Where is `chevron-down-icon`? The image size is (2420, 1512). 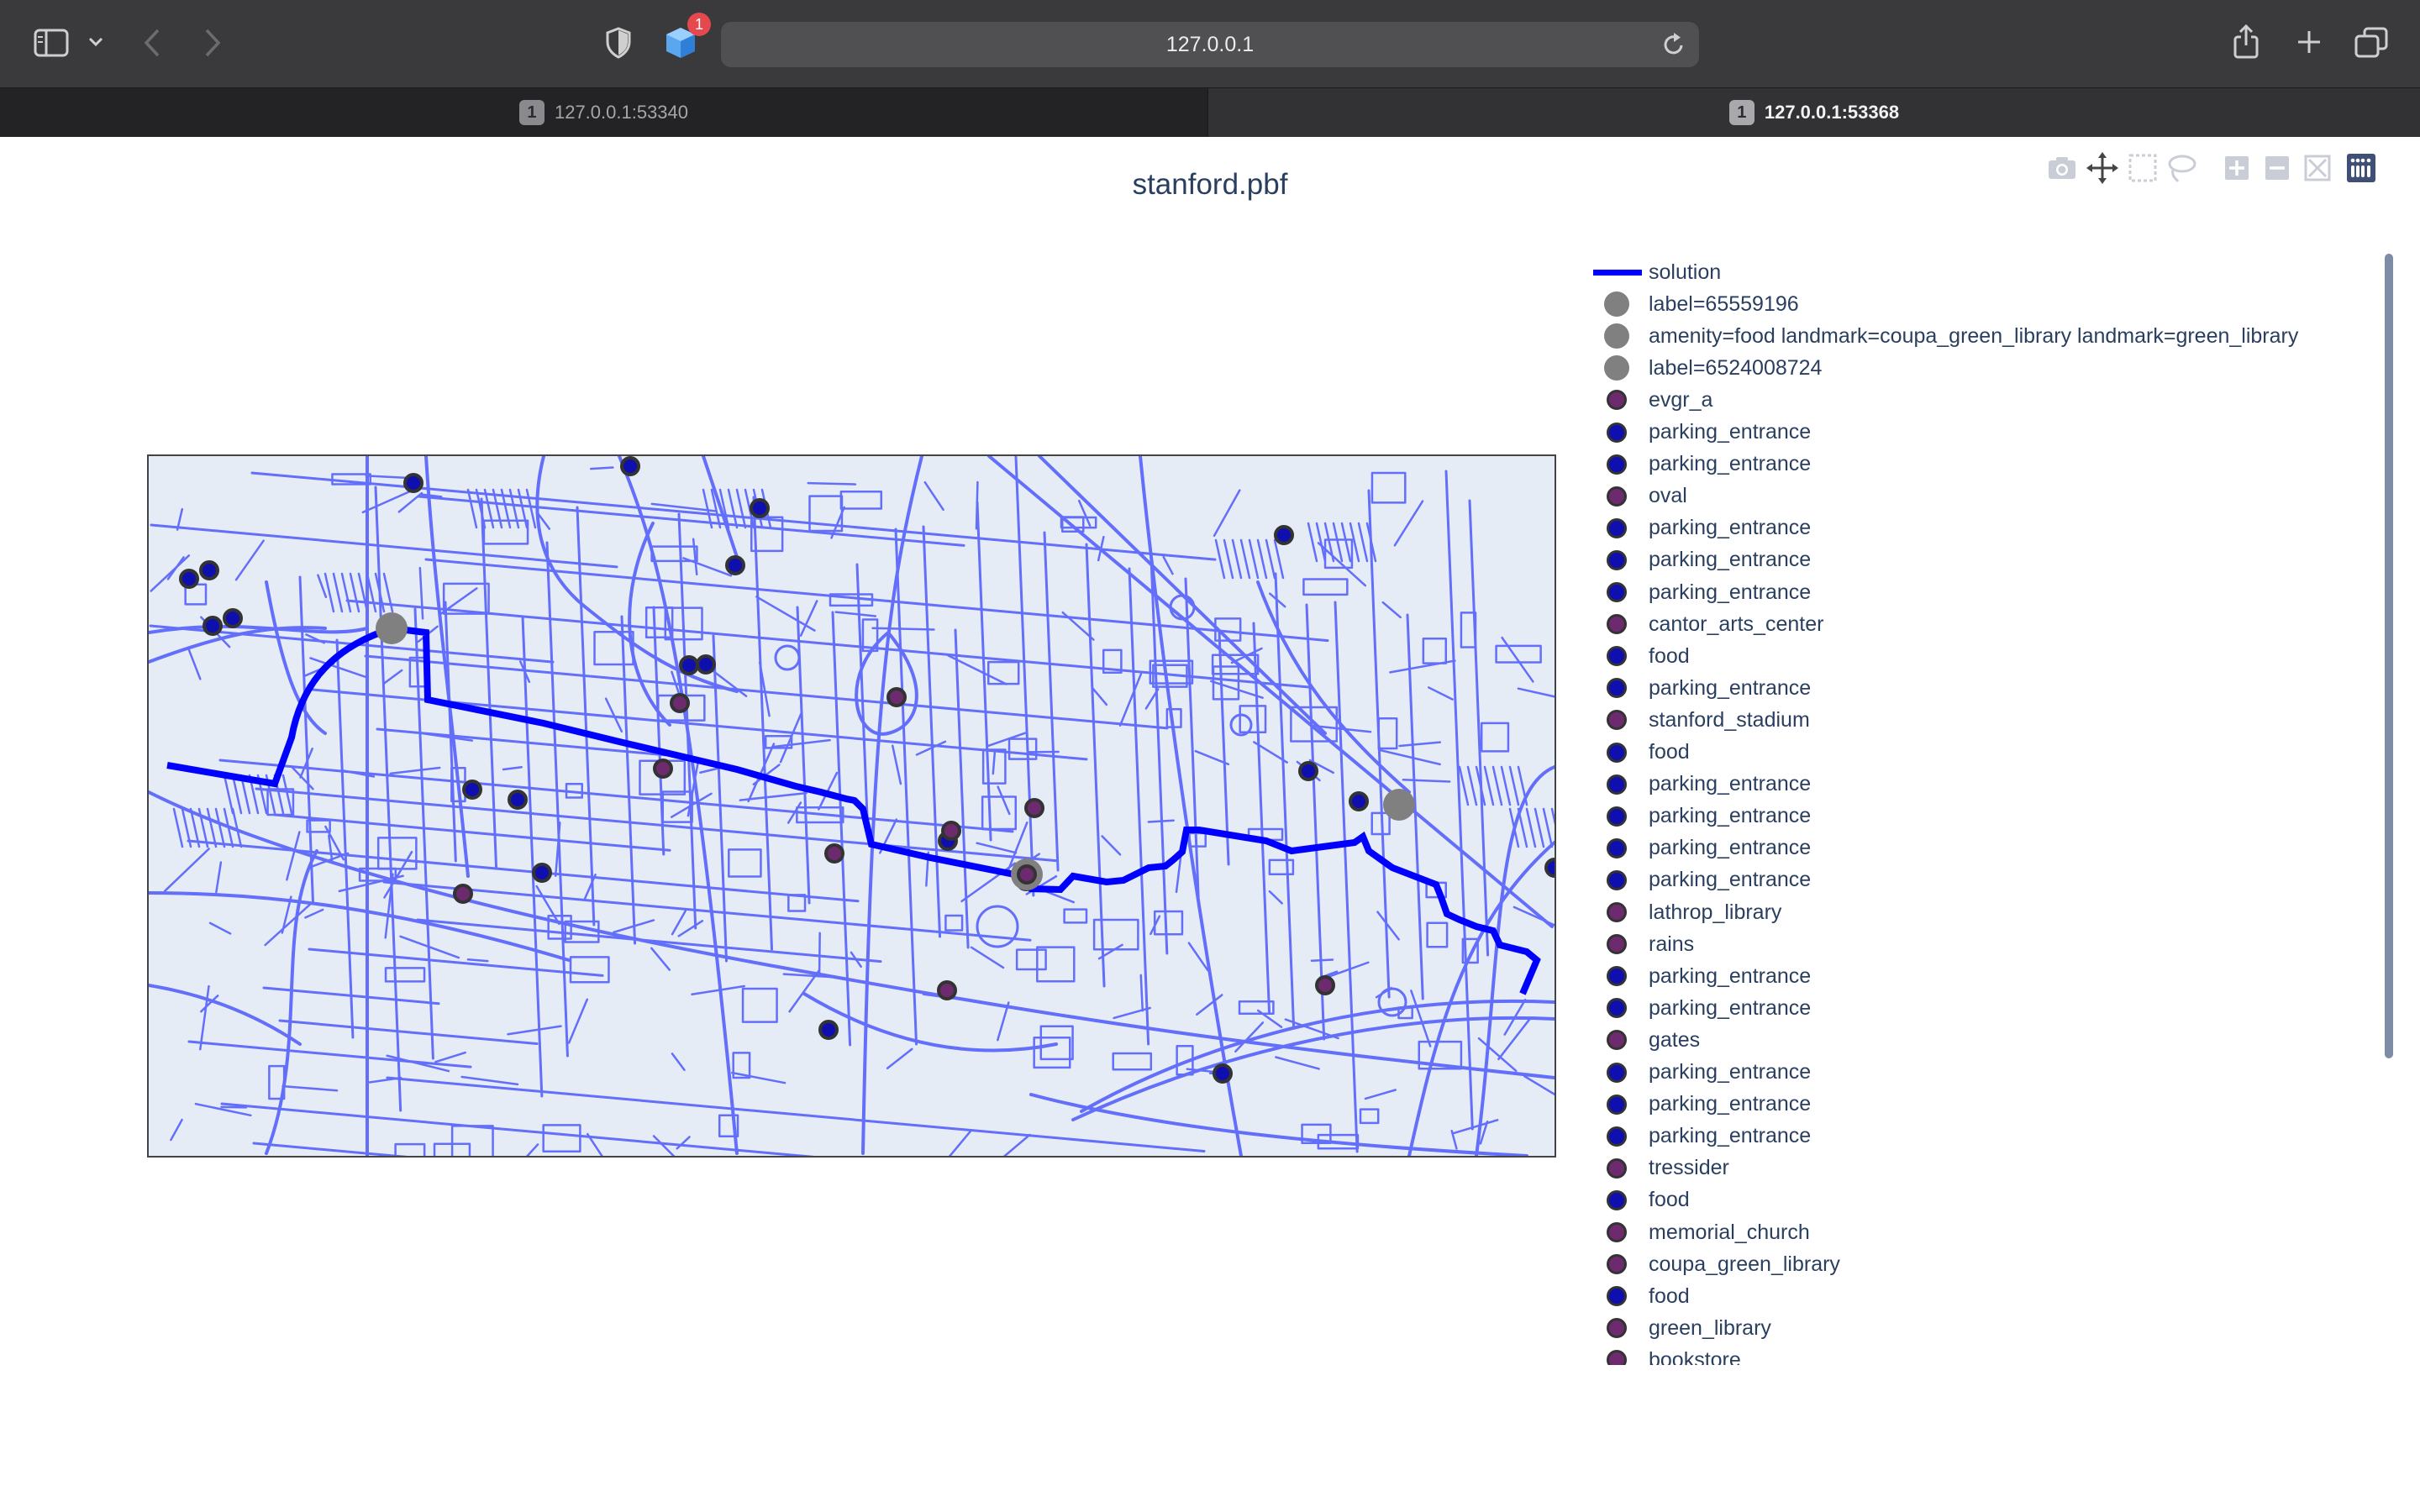 chevron-down-icon is located at coordinates (96, 42).